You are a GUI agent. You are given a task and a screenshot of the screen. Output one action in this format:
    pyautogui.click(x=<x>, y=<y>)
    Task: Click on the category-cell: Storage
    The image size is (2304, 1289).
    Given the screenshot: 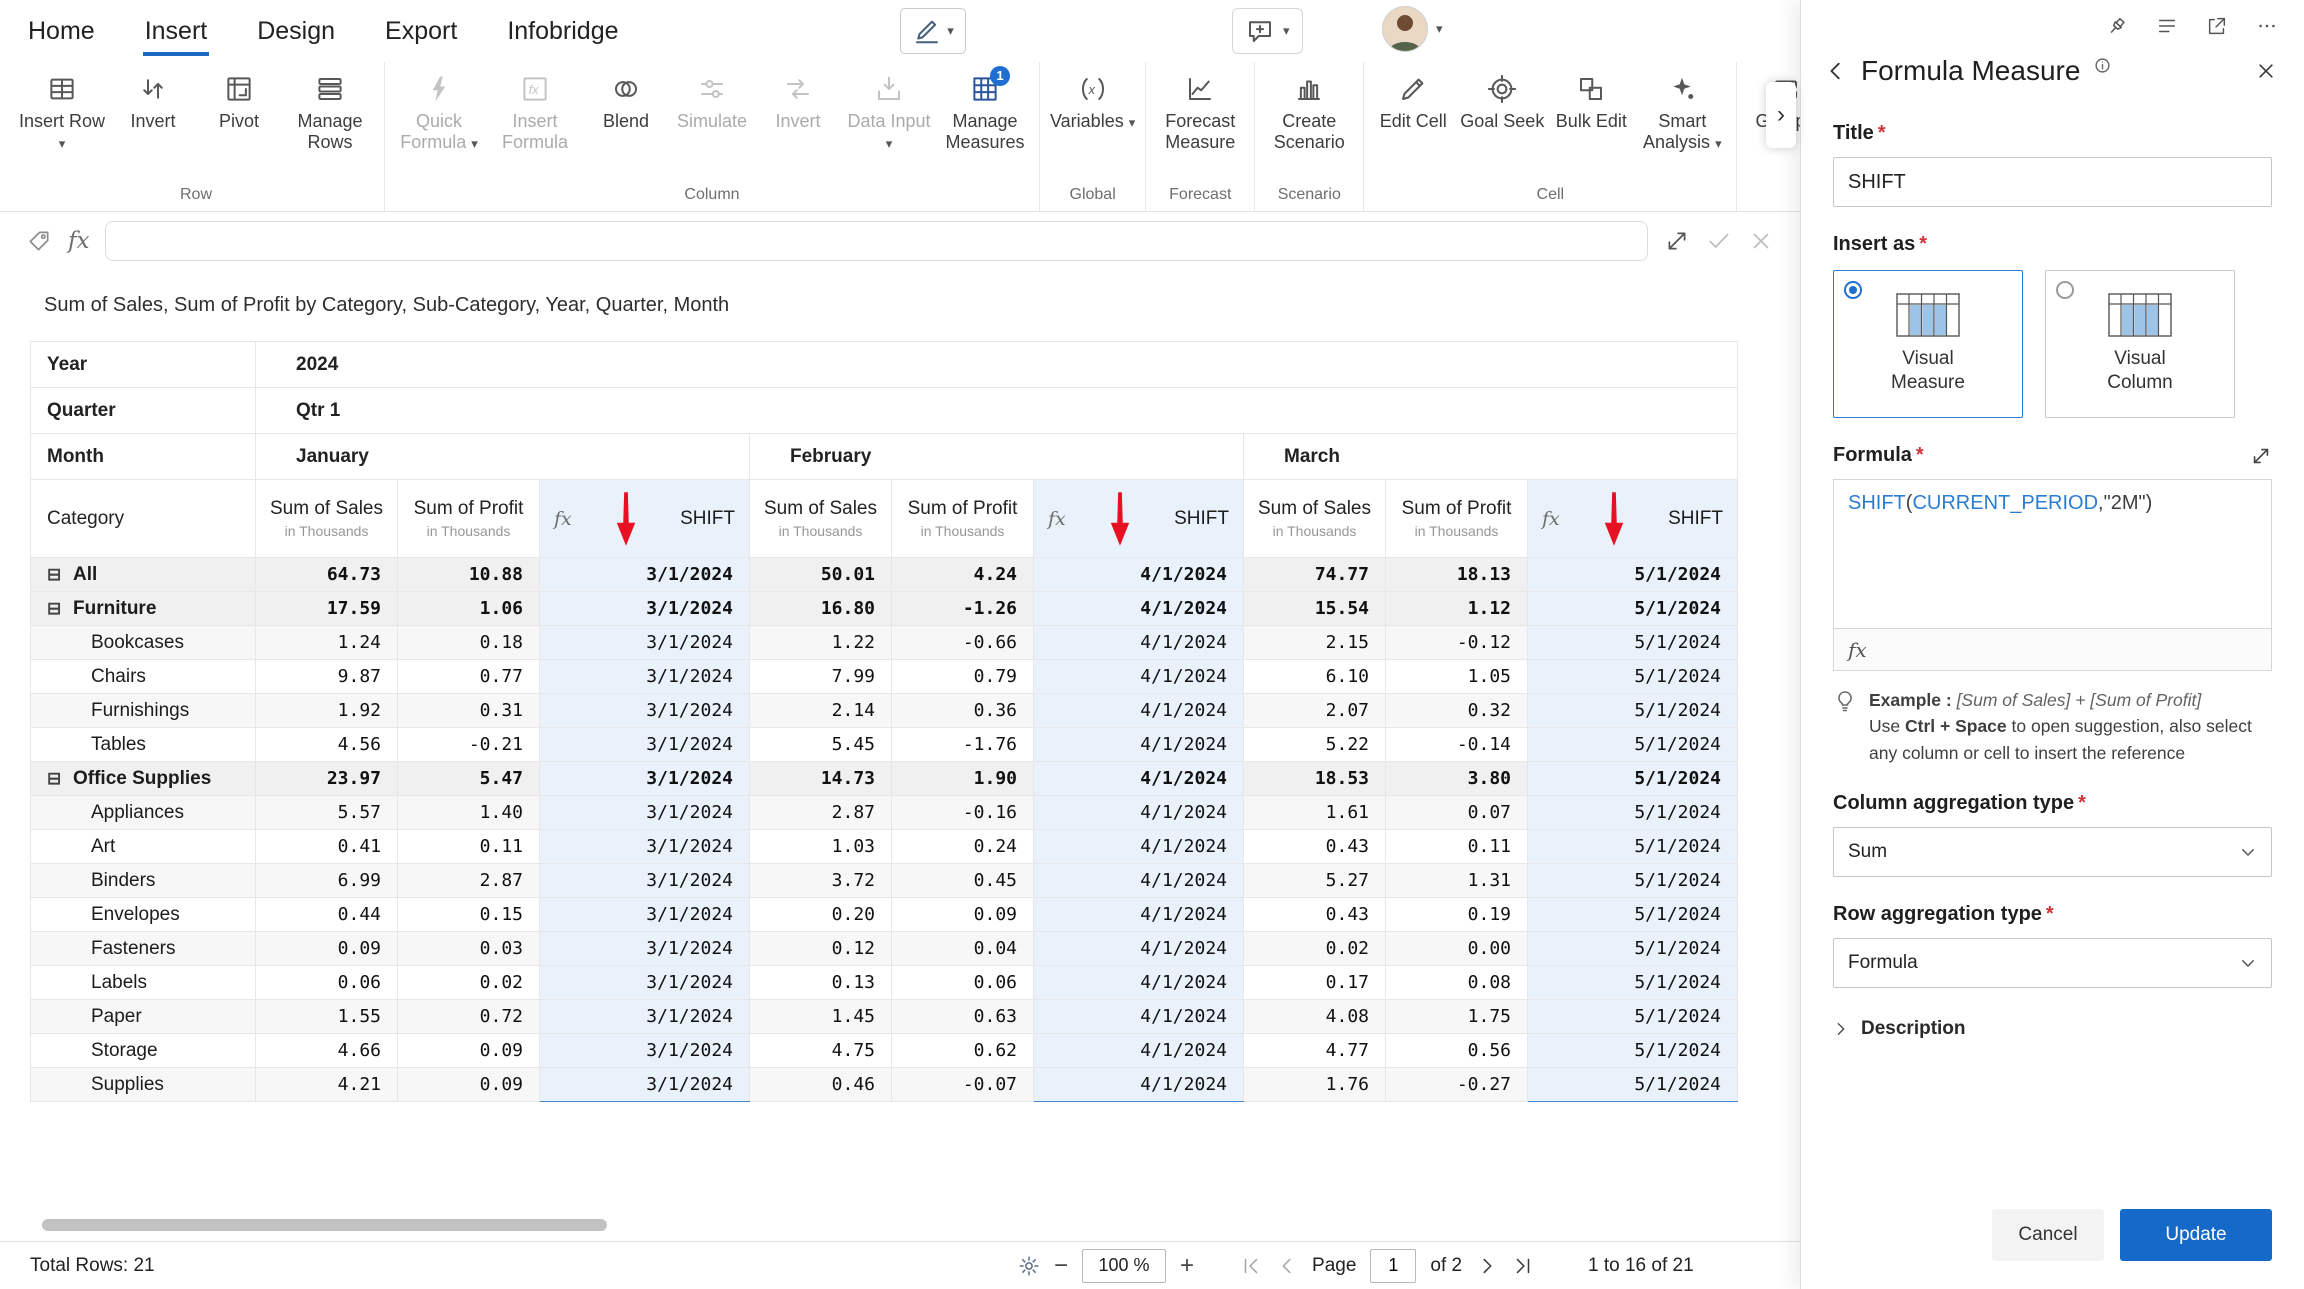 What is the action you would take?
    pyautogui.click(x=143, y=1050)
    